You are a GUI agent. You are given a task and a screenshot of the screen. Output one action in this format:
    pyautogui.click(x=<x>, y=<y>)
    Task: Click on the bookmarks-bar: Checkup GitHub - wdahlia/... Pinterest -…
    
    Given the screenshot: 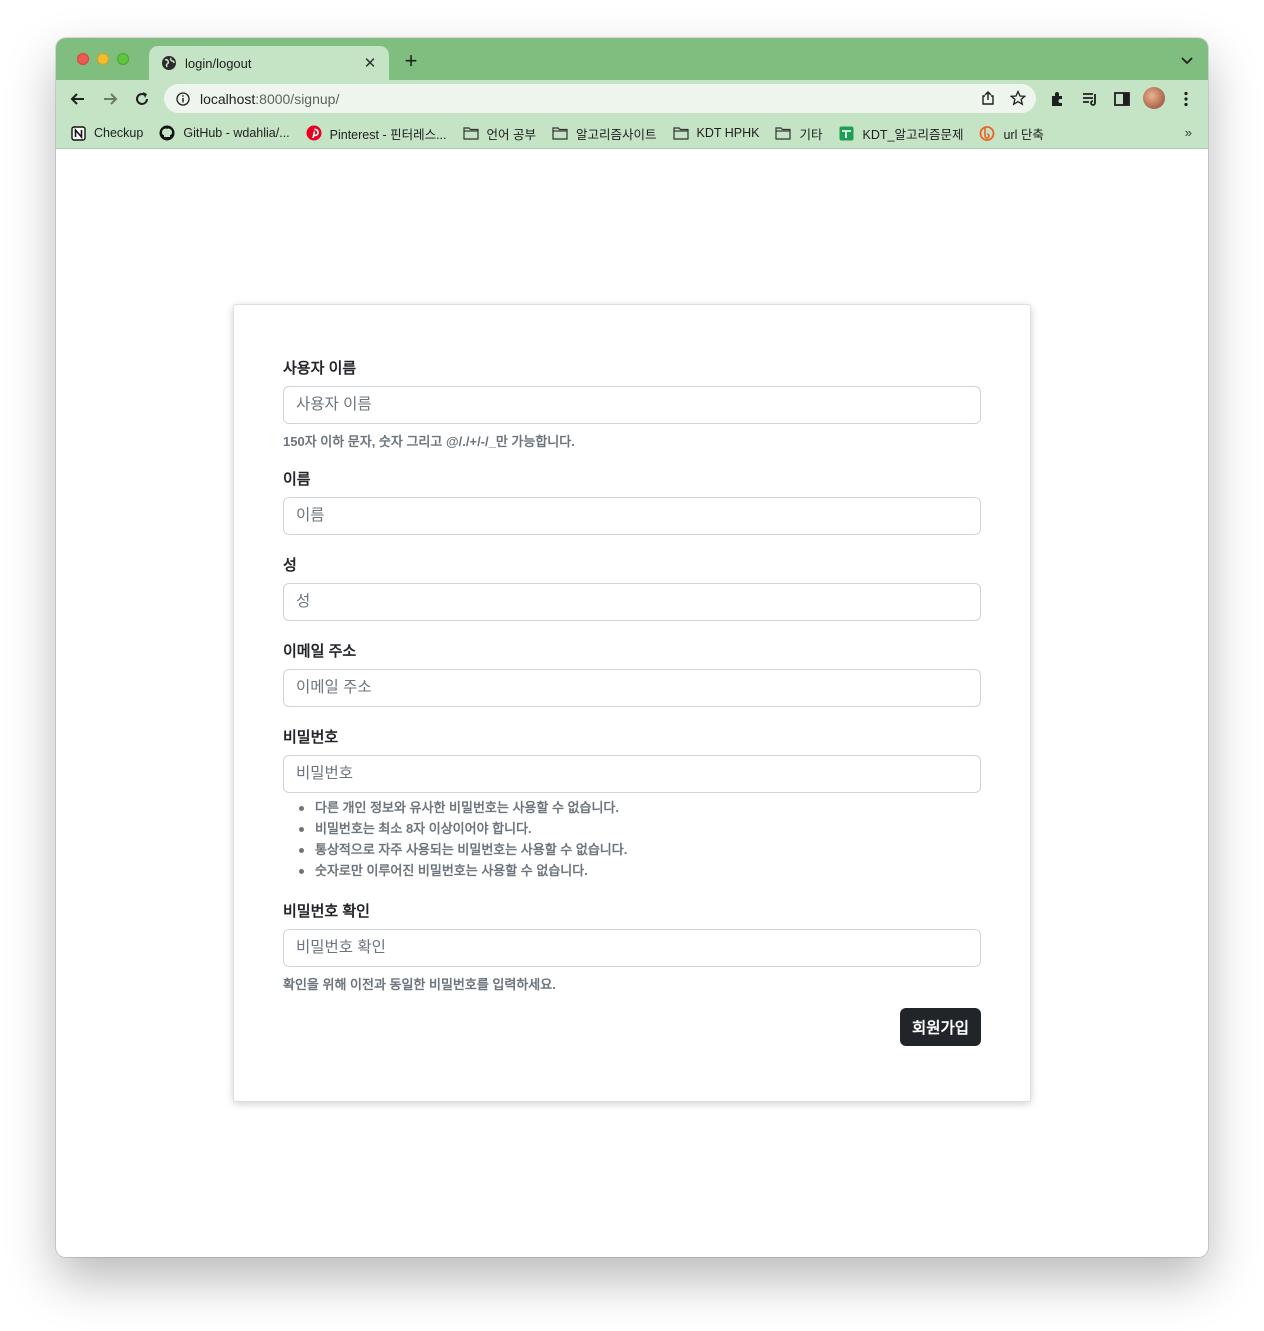 What is the action you would take?
    pyautogui.click(x=632, y=133)
    